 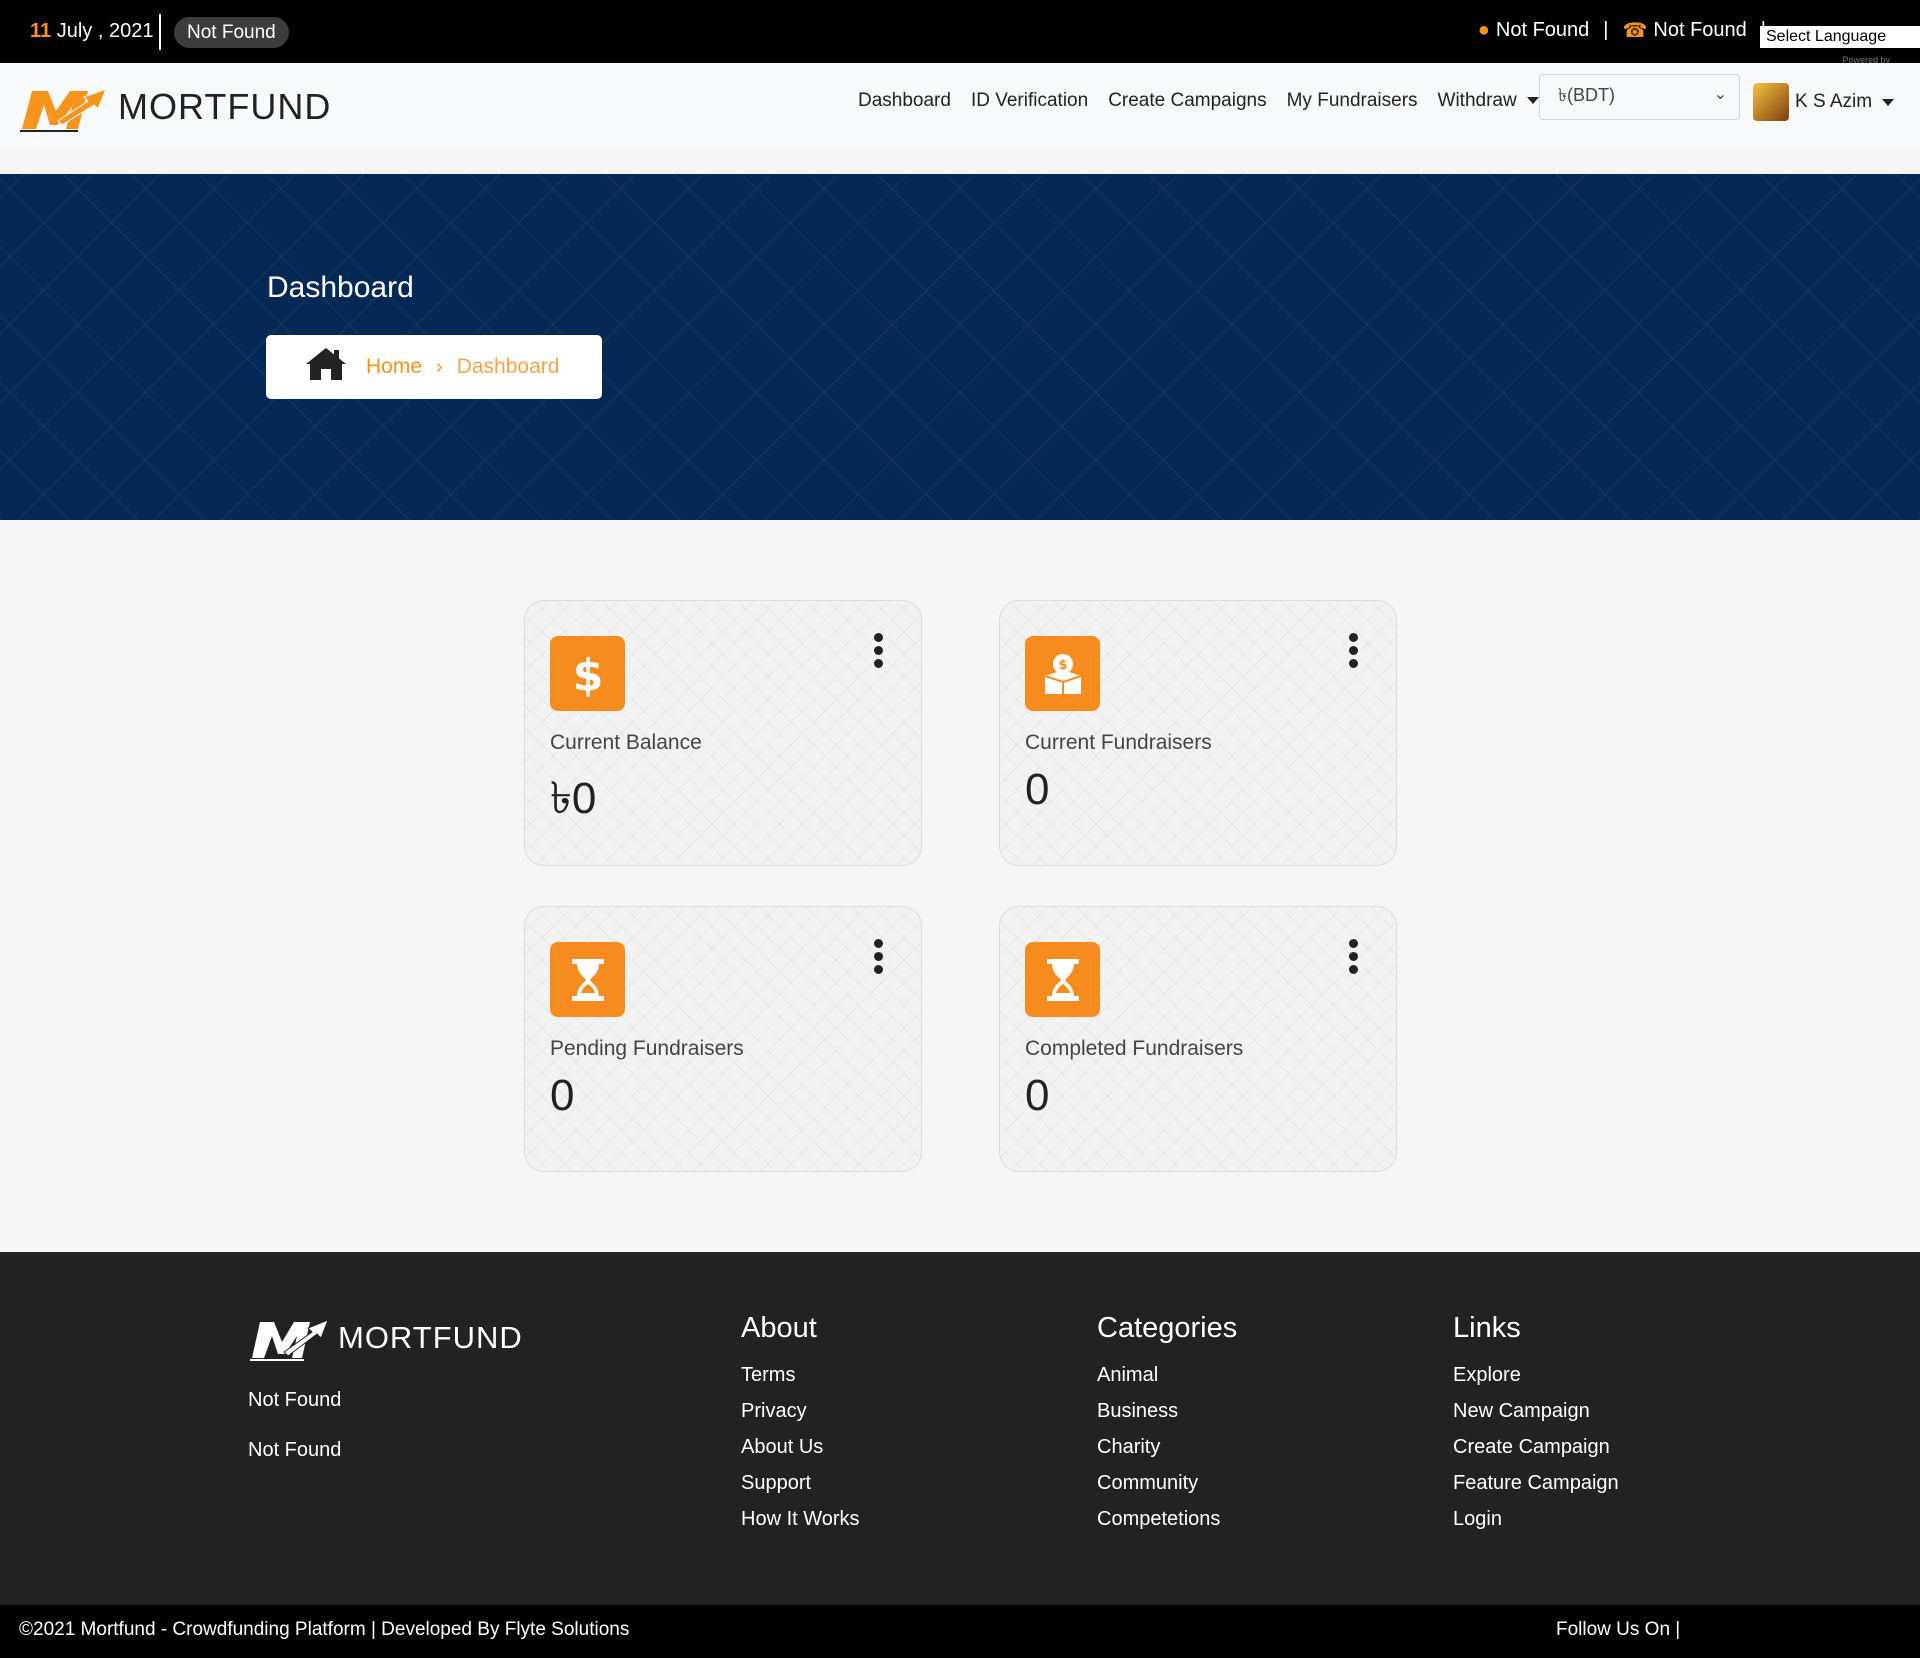 I want to click on card-label: Current Balance, so click(x=626, y=742).